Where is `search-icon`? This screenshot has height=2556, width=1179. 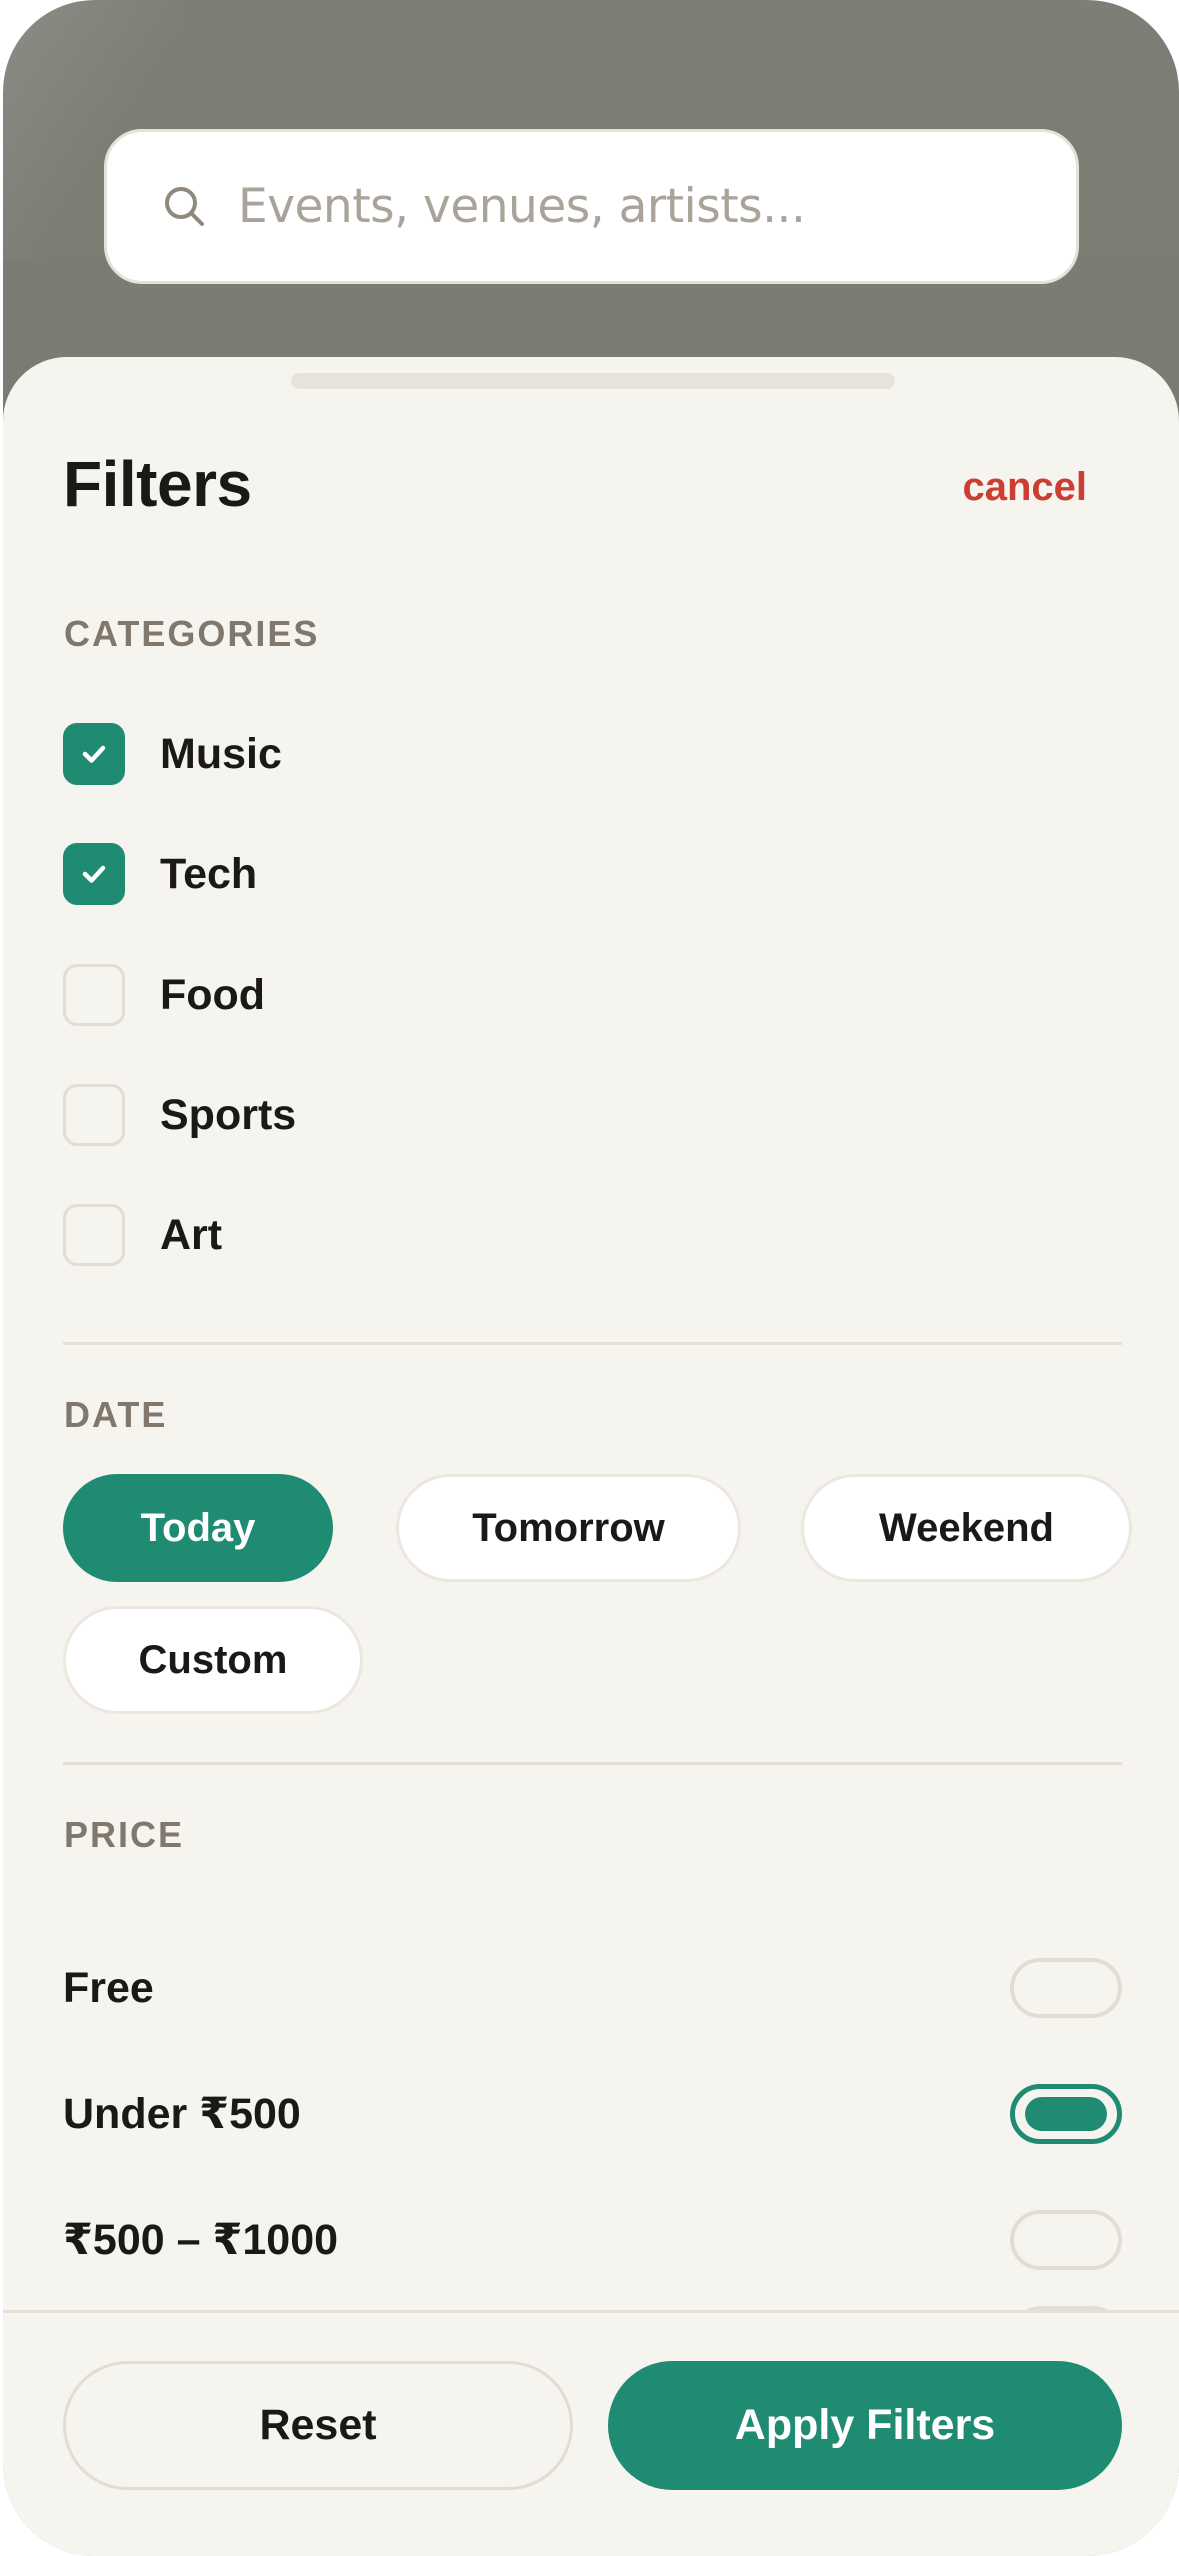 search-icon is located at coordinates (185, 207).